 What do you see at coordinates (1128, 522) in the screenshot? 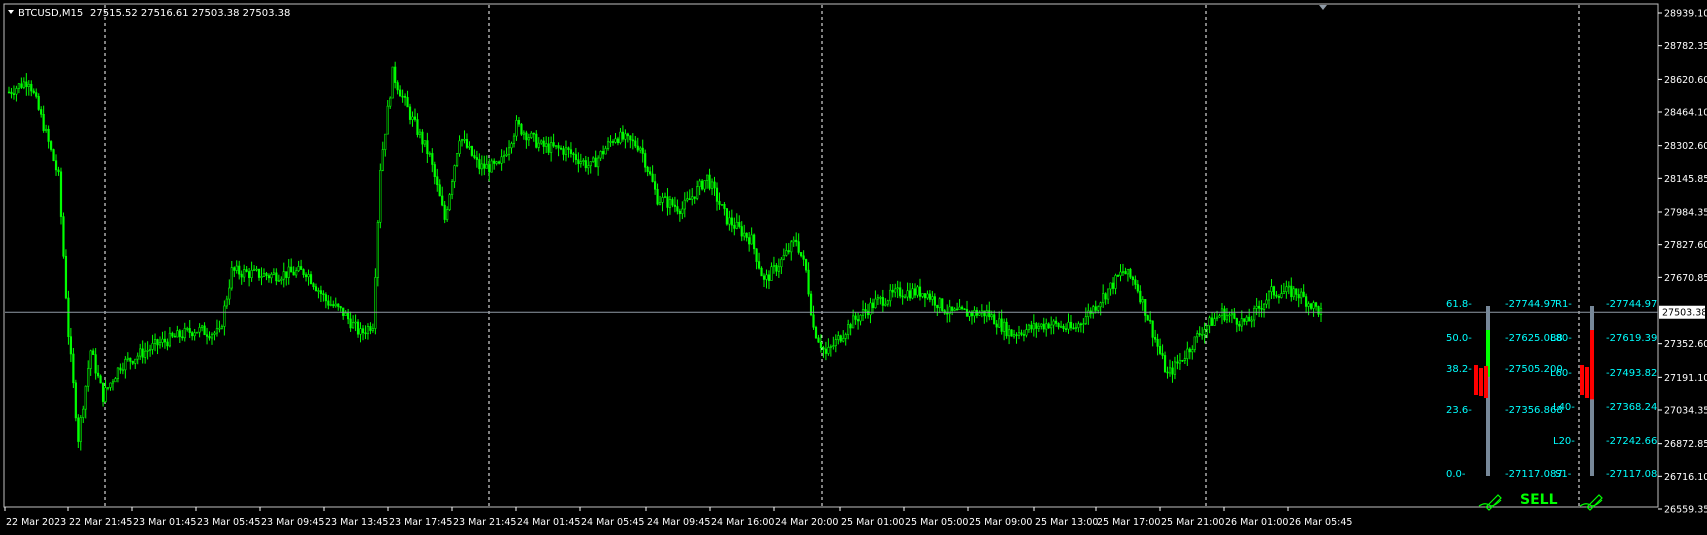
I see `time-tick-label: 25 Mar 17:00` at bounding box center [1128, 522].